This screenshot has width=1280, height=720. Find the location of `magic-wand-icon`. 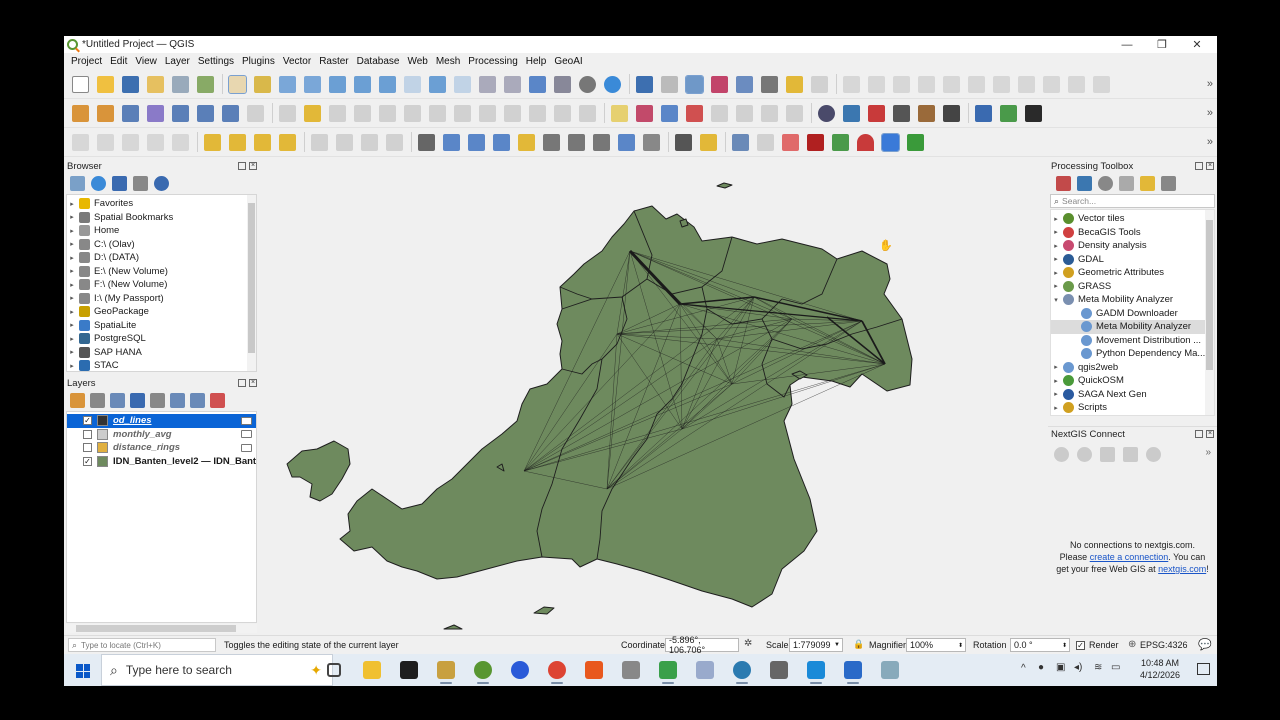

magic-wand-icon is located at coordinates (683, 142).